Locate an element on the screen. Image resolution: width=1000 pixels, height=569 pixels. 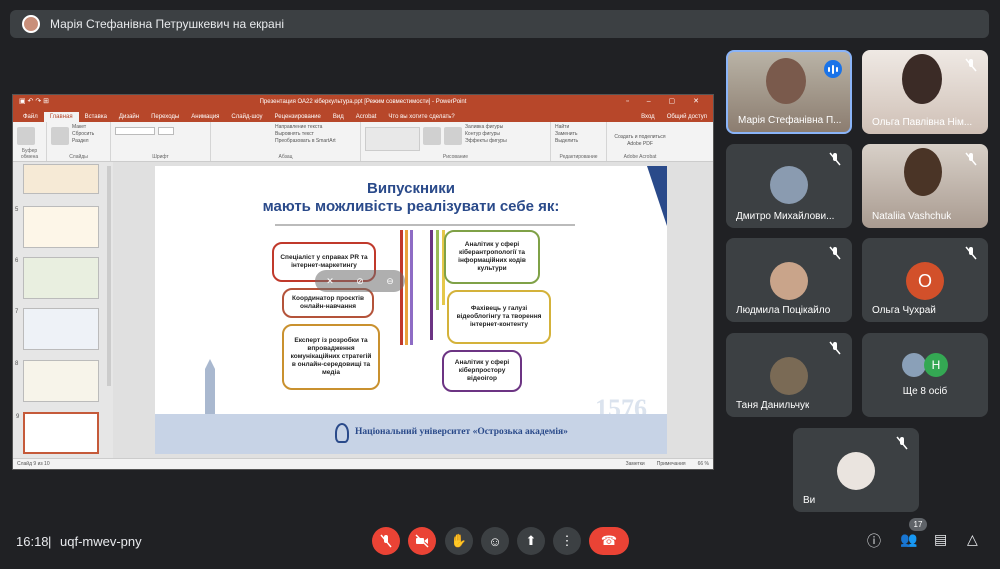
paste-icon is located at coordinates (26, 136).